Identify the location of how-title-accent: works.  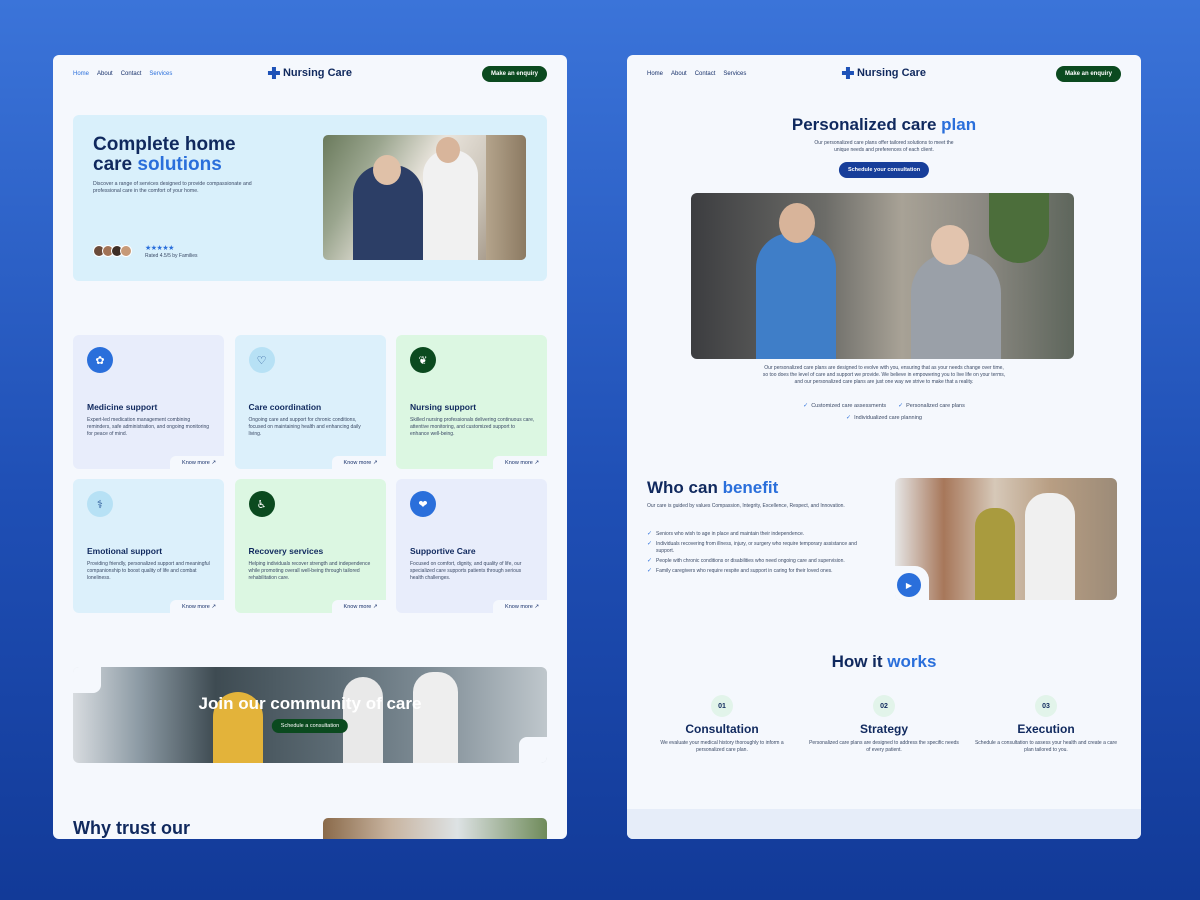
(912, 661).